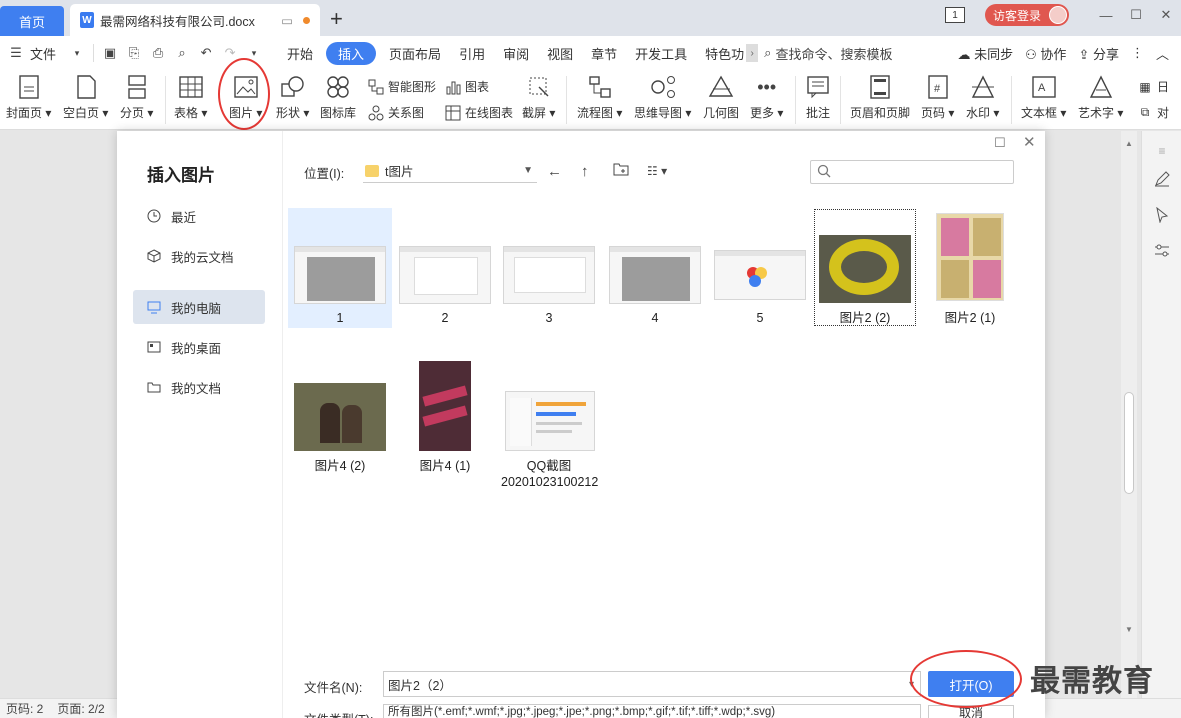 The image size is (1181, 718). Describe the element at coordinates (516, 53) in the screenshot. I see `menu-review: 审阅` at that location.